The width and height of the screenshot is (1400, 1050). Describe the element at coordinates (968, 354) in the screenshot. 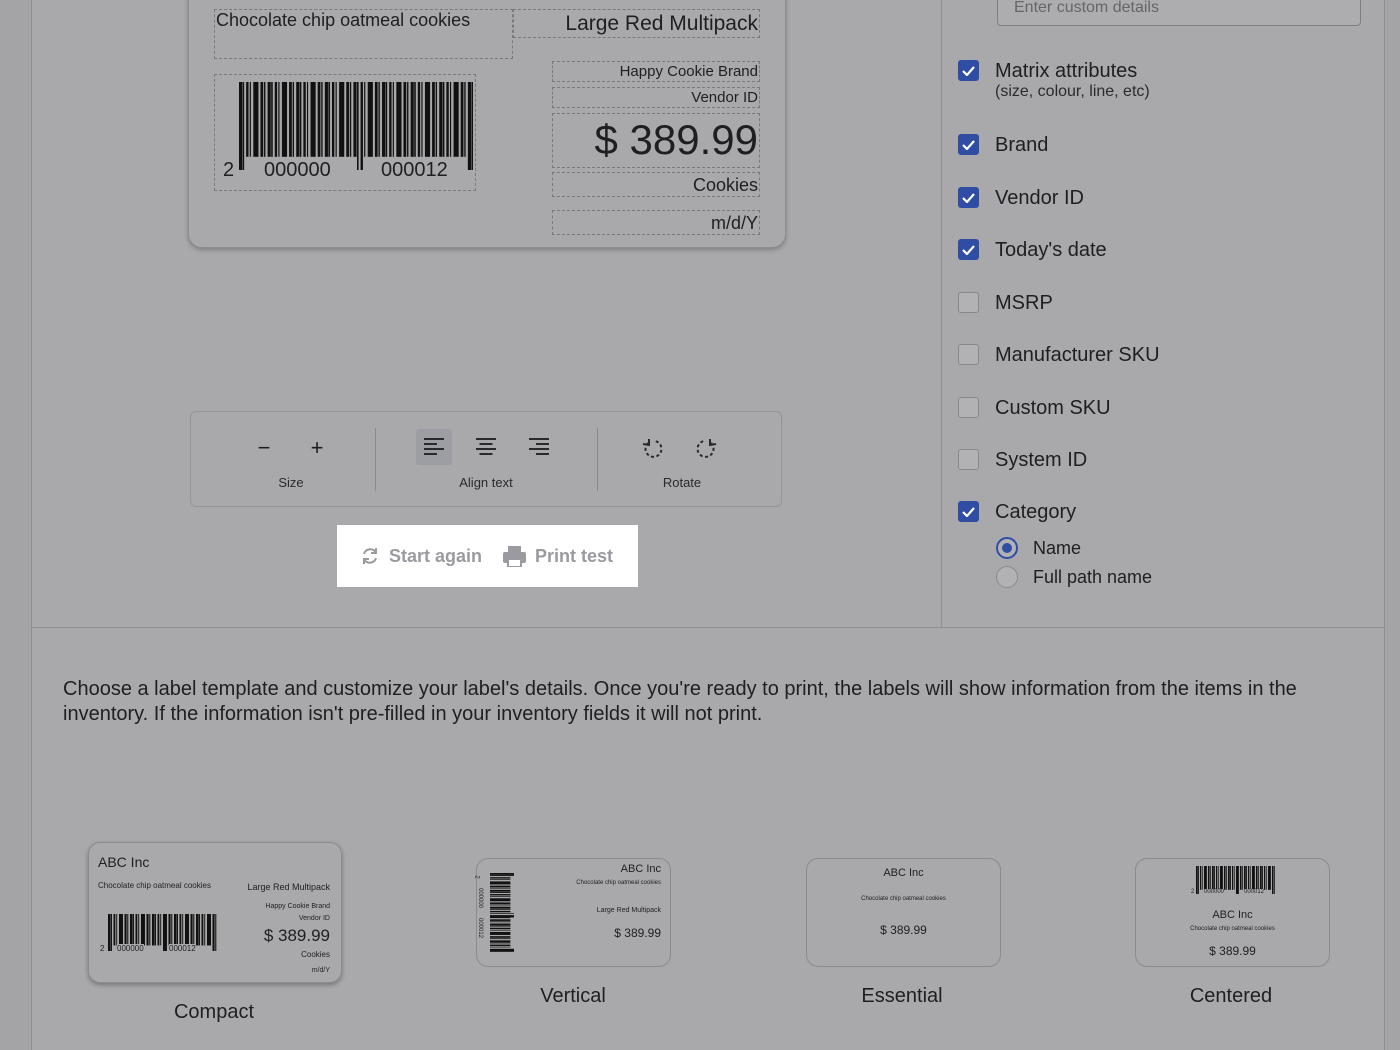

I see `manufacturer-sku-checkbox` at that location.